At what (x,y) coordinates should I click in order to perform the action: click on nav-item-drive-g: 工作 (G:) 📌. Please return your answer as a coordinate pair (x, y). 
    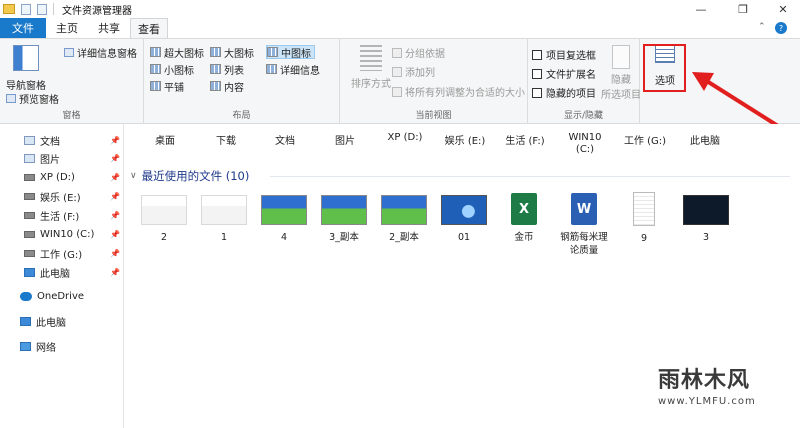
    Looking at the image, I should click on (74, 253).